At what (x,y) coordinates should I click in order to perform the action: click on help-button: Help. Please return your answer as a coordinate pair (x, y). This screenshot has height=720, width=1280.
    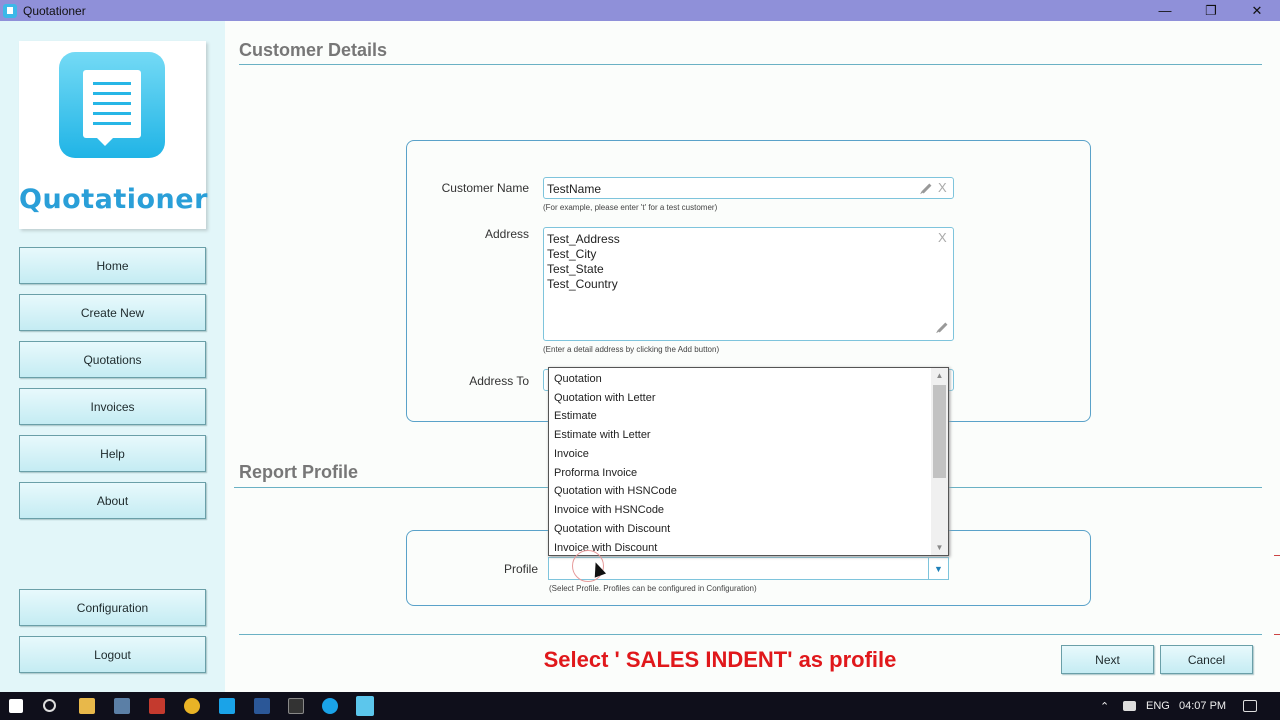
    Looking at the image, I should click on (112, 453).